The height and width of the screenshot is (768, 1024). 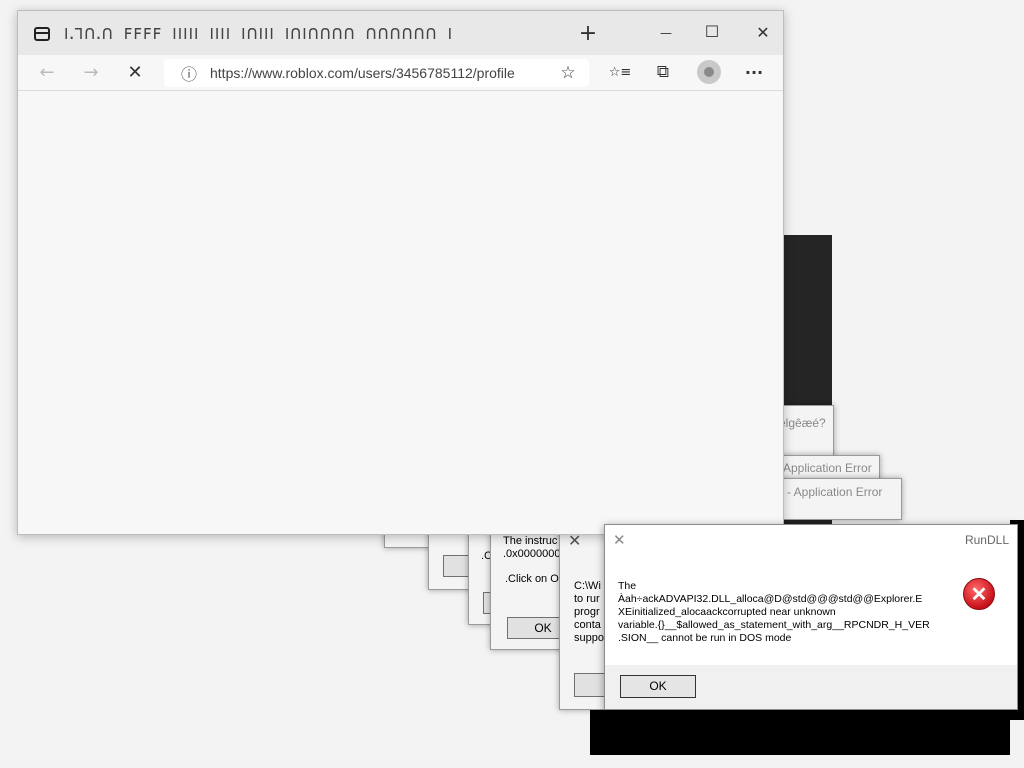 I want to click on favorites-icon: ☆≡, so click(x=620, y=72).